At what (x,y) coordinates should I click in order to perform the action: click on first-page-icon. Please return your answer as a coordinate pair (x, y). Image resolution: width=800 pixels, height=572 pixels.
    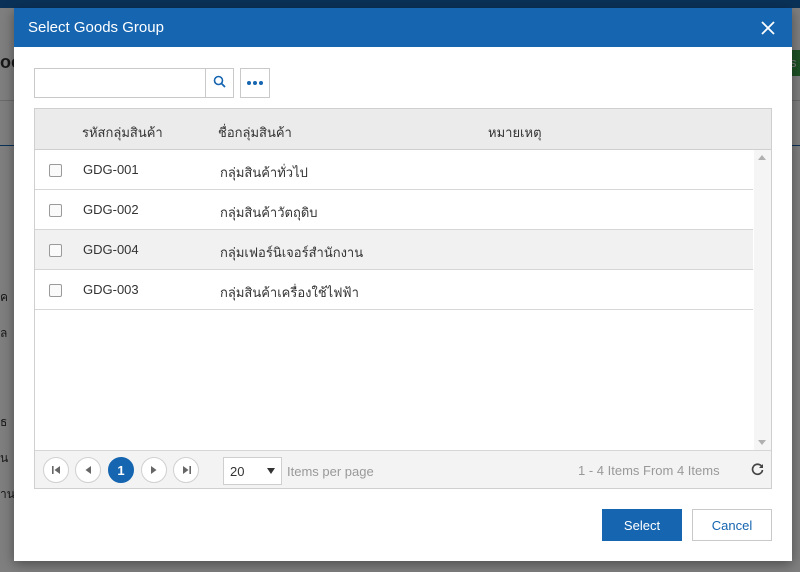
    Looking at the image, I should click on (55, 470).